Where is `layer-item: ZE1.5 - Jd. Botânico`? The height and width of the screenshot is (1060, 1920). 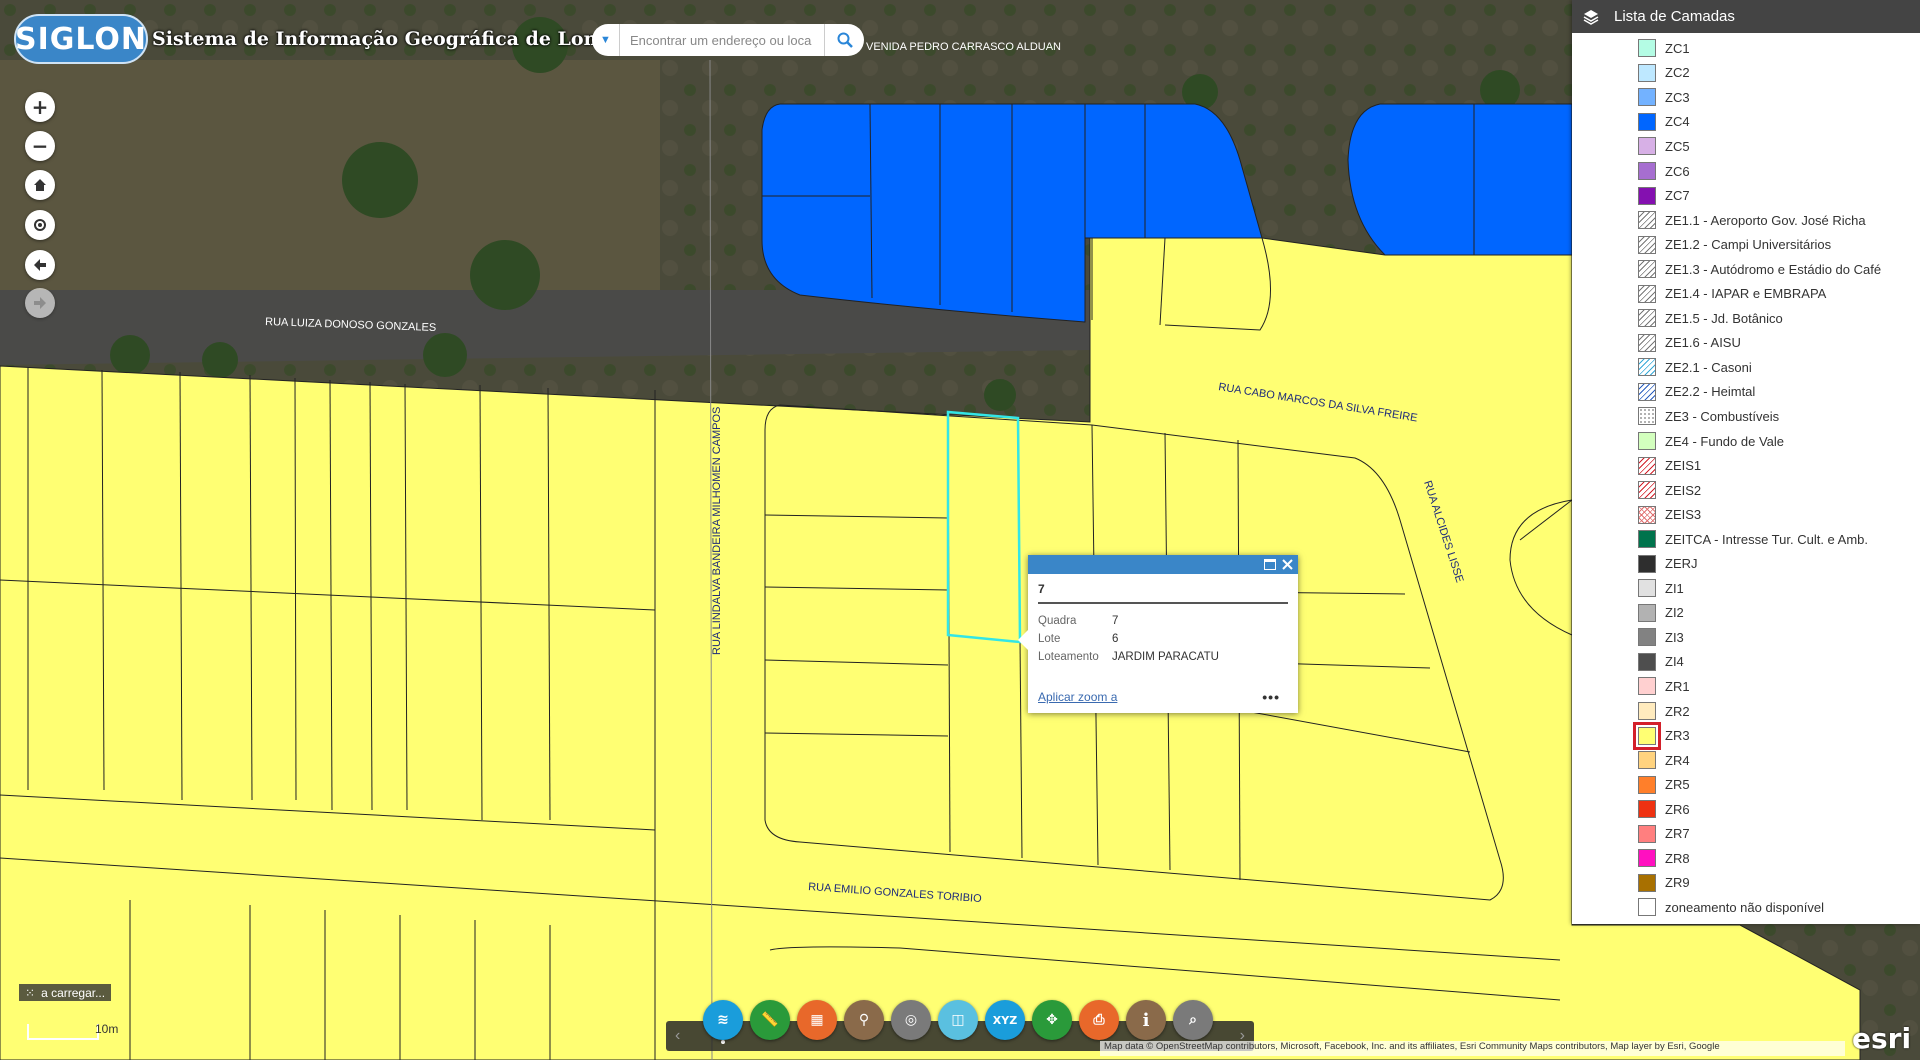 layer-item: ZE1.5 - Jd. Botânico is located at coordinates (1746, 318).